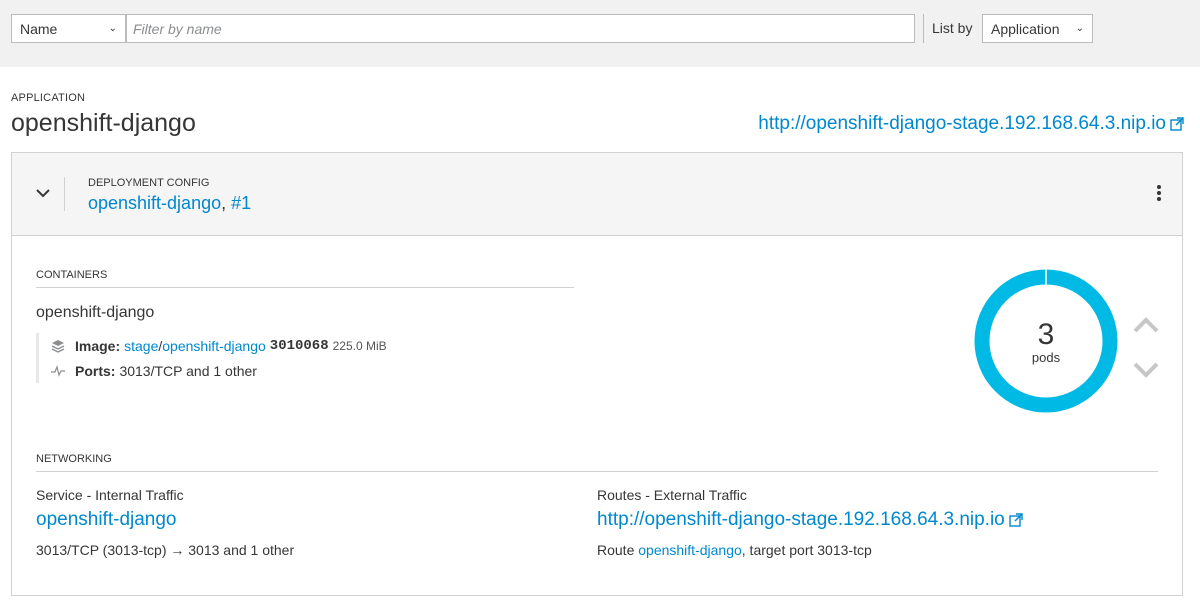 This screenshot has height=602, width=1200. I want to click on ports-value: 3013/TCP and 1 other, so click(188, 370).